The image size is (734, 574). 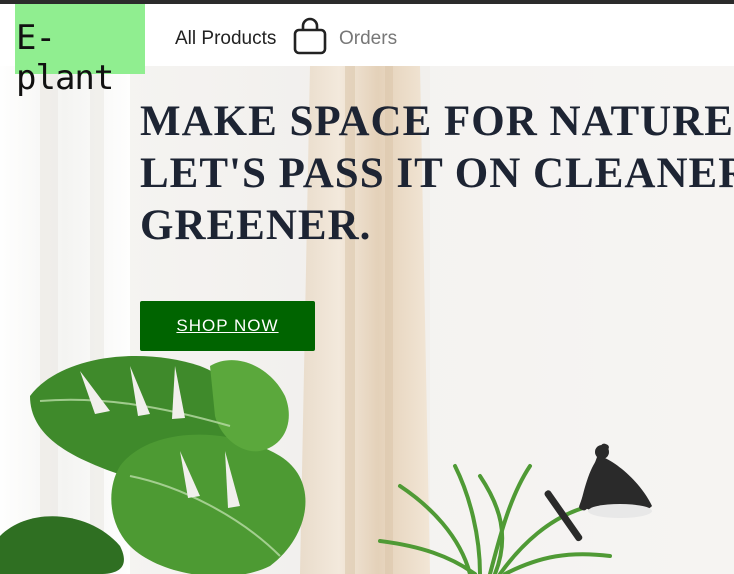 I want to click on nav-orders-link: Orders, so click(x=368, y=39).